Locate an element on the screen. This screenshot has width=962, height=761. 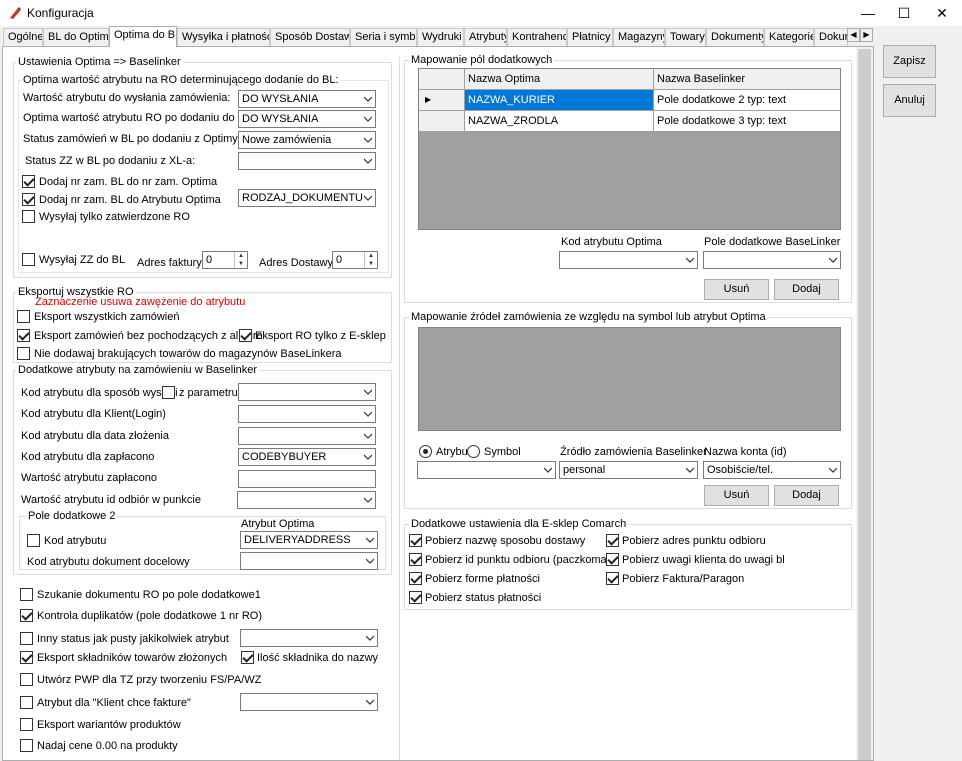
tab-magazyny: Magazyny is located at coordinates (639, 37).